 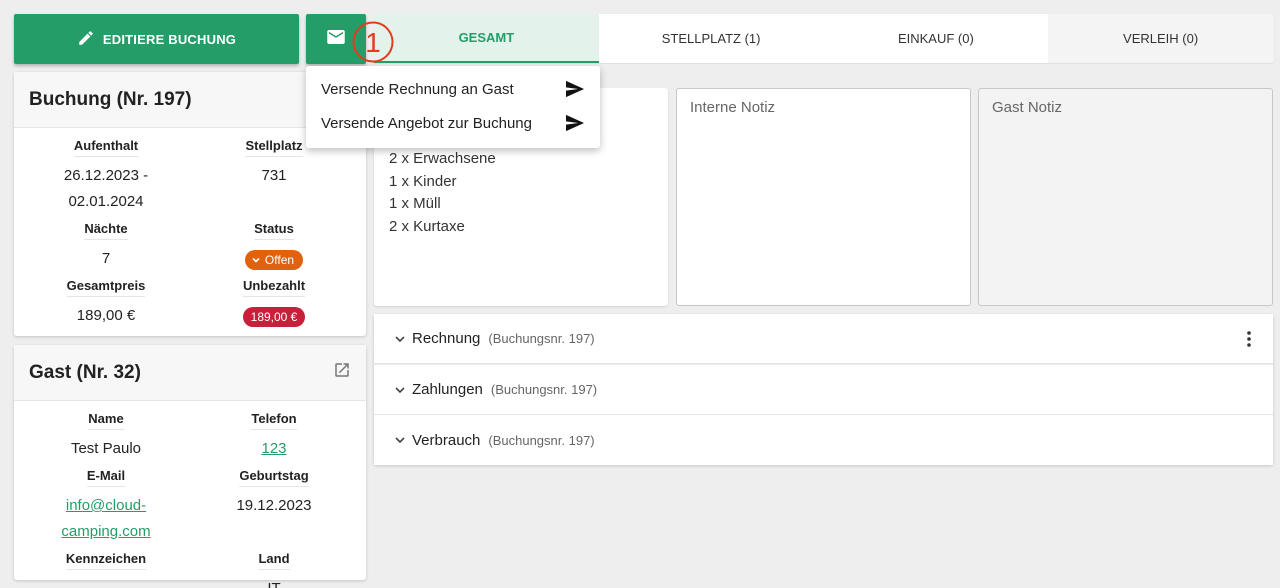 What do you see at coordinates (274, 505) in the screenshot?
I see `birthday-value: 19.12.2023` at bounding box center [274, 505].